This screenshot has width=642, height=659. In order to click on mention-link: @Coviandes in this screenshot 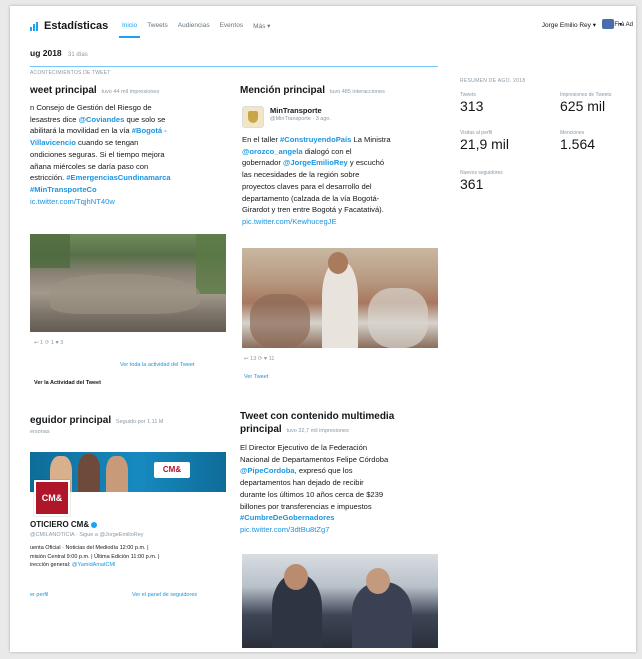, I will do `click(102, 119)`.